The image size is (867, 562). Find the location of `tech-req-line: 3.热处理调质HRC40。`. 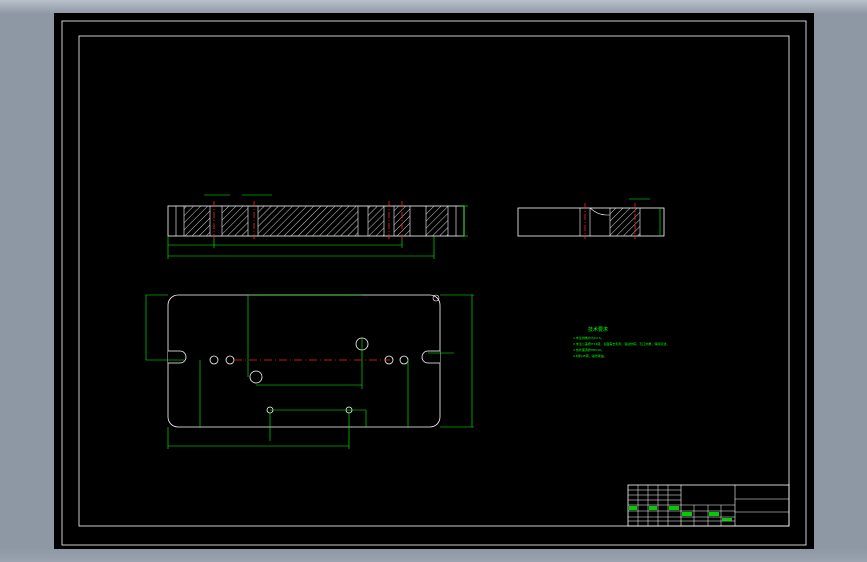

tech-req-line: 3.热处理调质HRC40。 is located at coordinates (588, 349).